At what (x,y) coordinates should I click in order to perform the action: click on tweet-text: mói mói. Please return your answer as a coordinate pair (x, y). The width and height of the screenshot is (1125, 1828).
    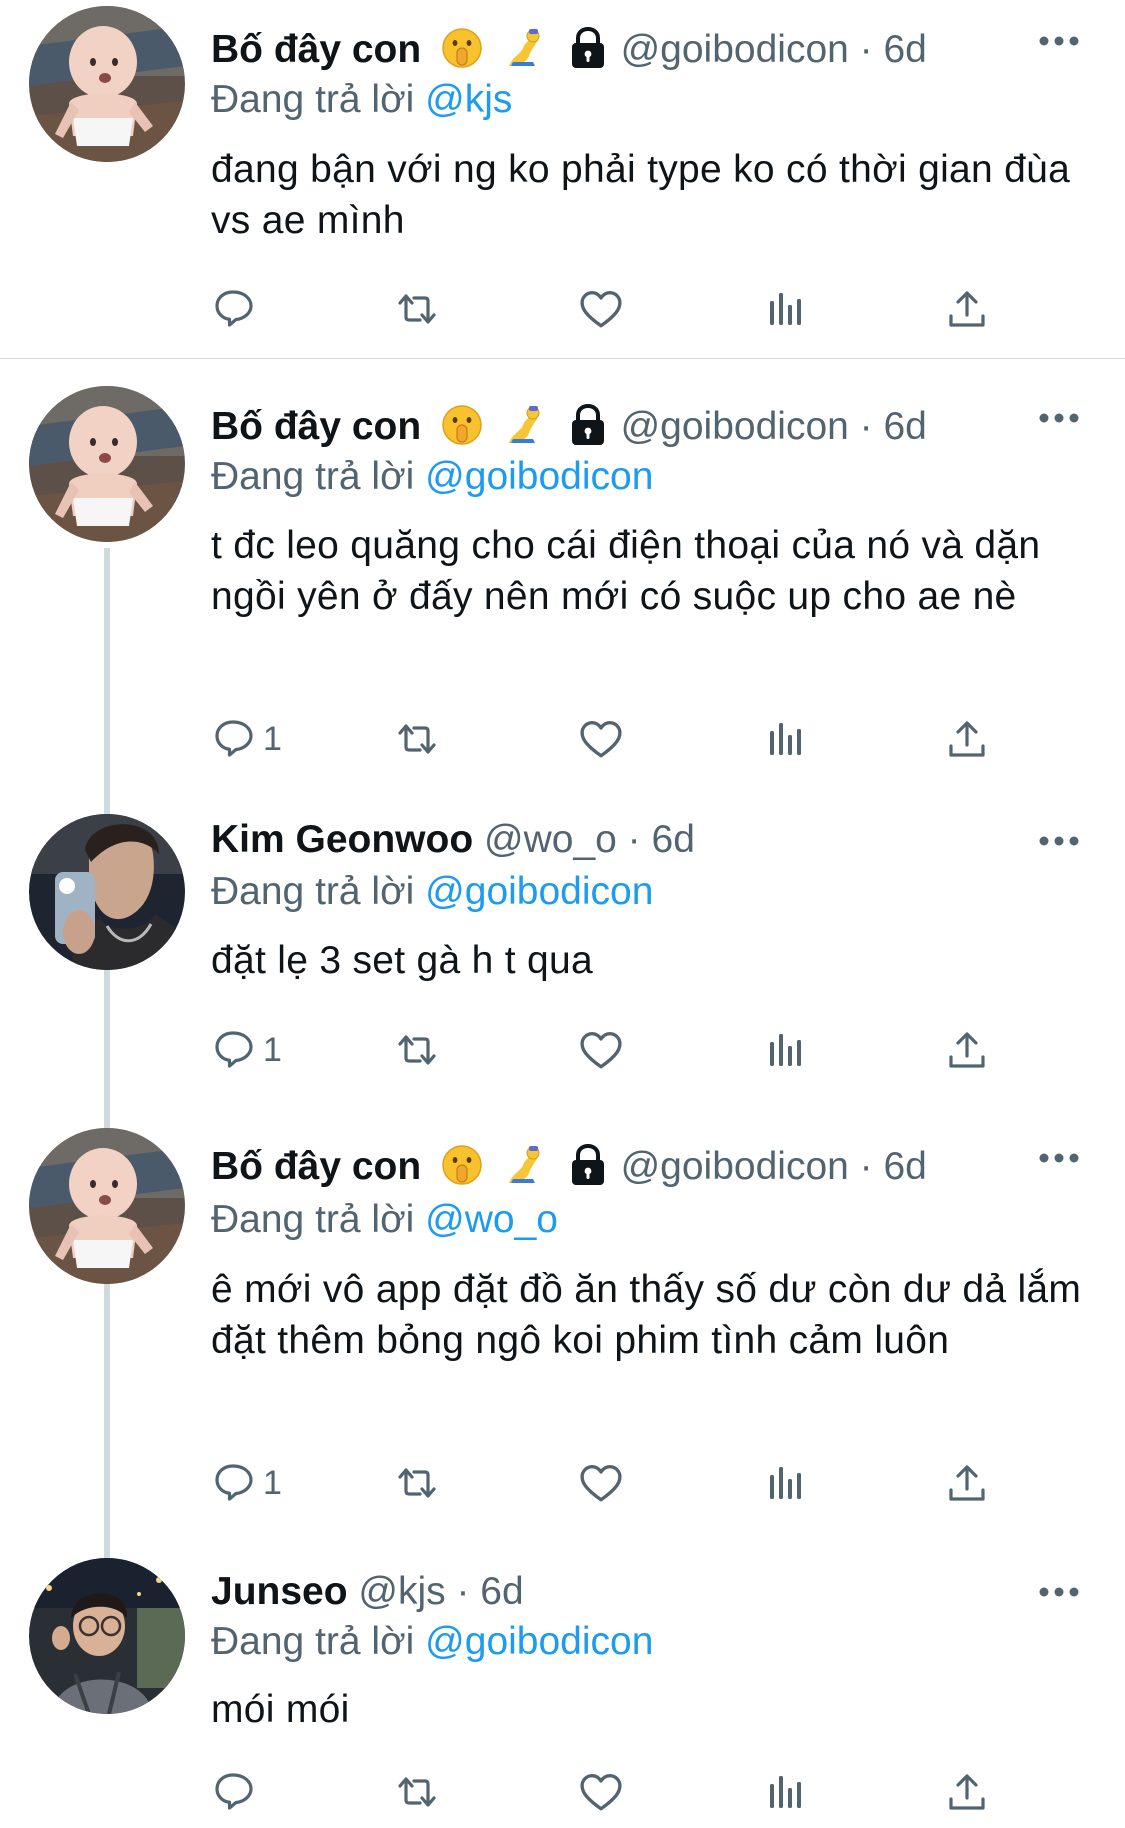
    Looking at the image, I should click on (280, 1709).